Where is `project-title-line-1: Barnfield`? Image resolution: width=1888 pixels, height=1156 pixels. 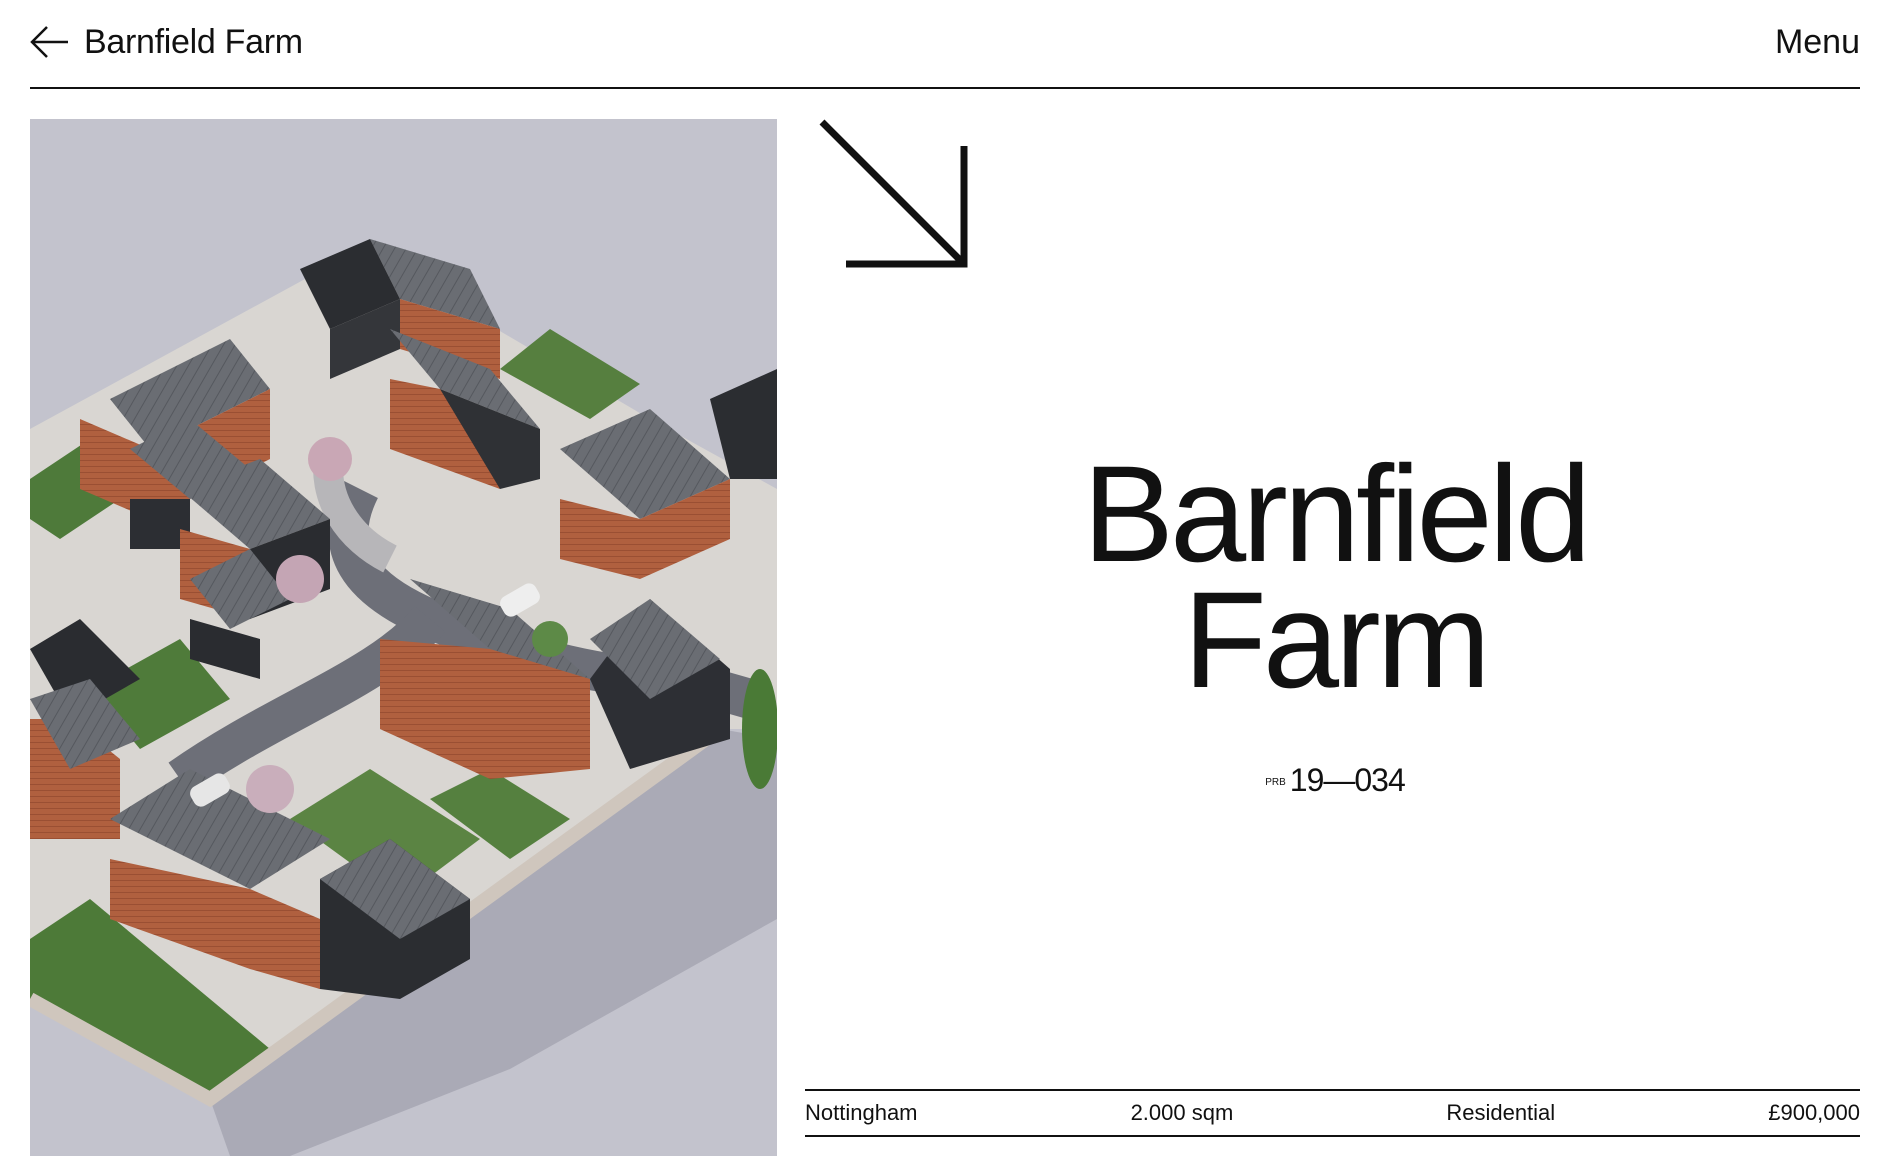 project-title-line-1: Barnfield is located at coordinates (1337, 514).